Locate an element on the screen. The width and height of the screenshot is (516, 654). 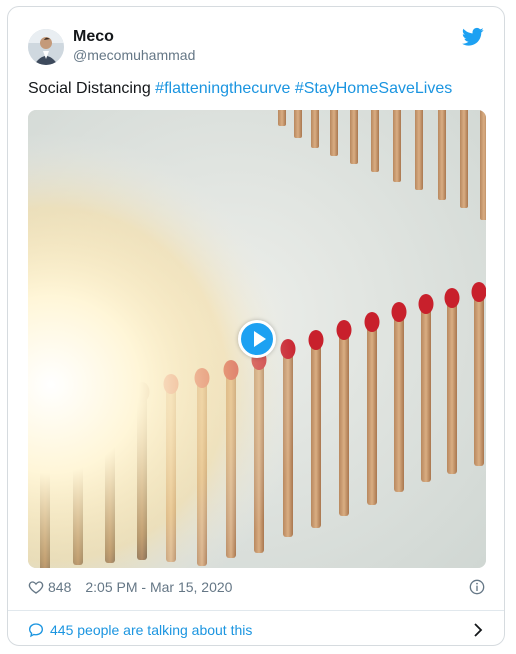
display-name: Meco is located at coordinates (93, 36).